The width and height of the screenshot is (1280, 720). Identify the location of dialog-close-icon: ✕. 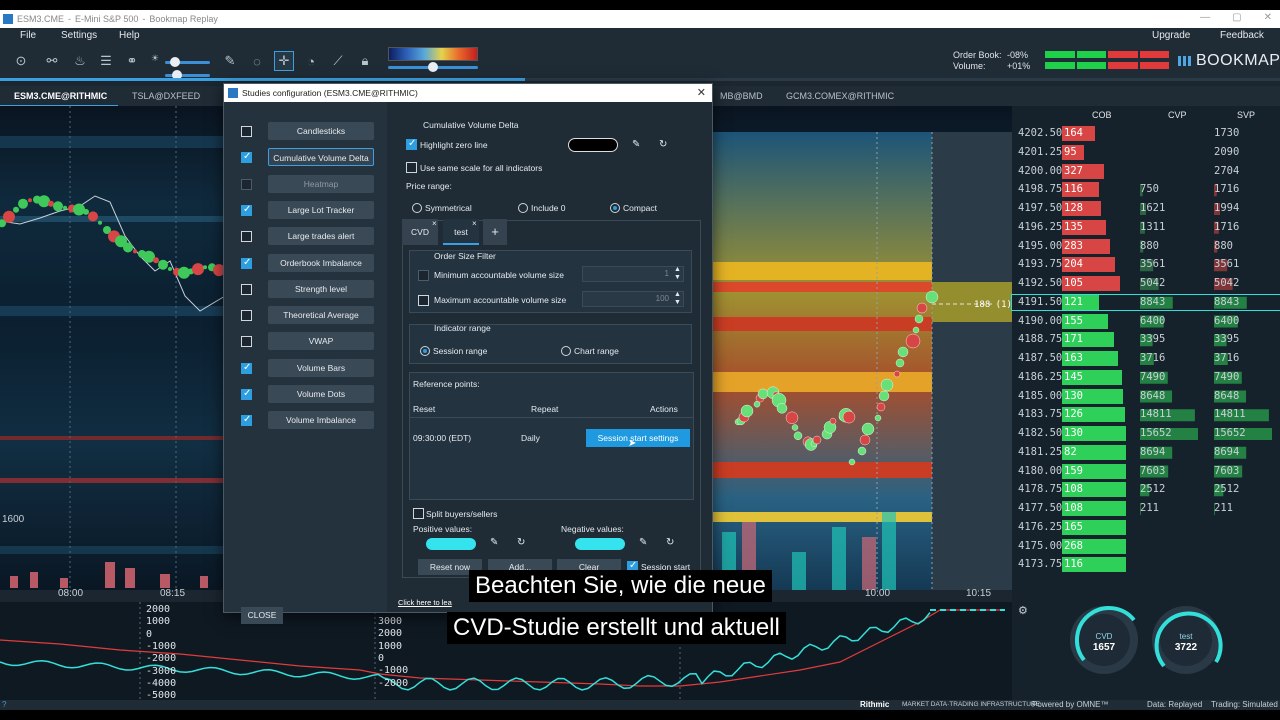
(701, 92).